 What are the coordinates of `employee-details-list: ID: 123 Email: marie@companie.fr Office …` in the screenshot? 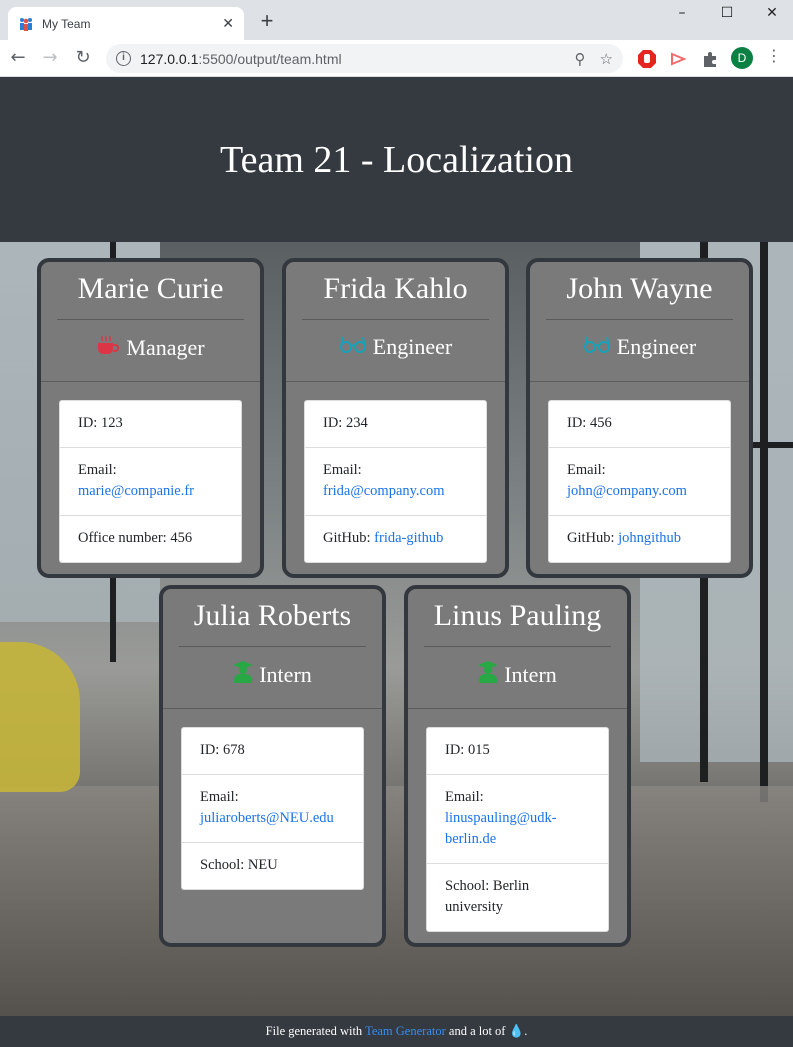 It's located at (150, 481).